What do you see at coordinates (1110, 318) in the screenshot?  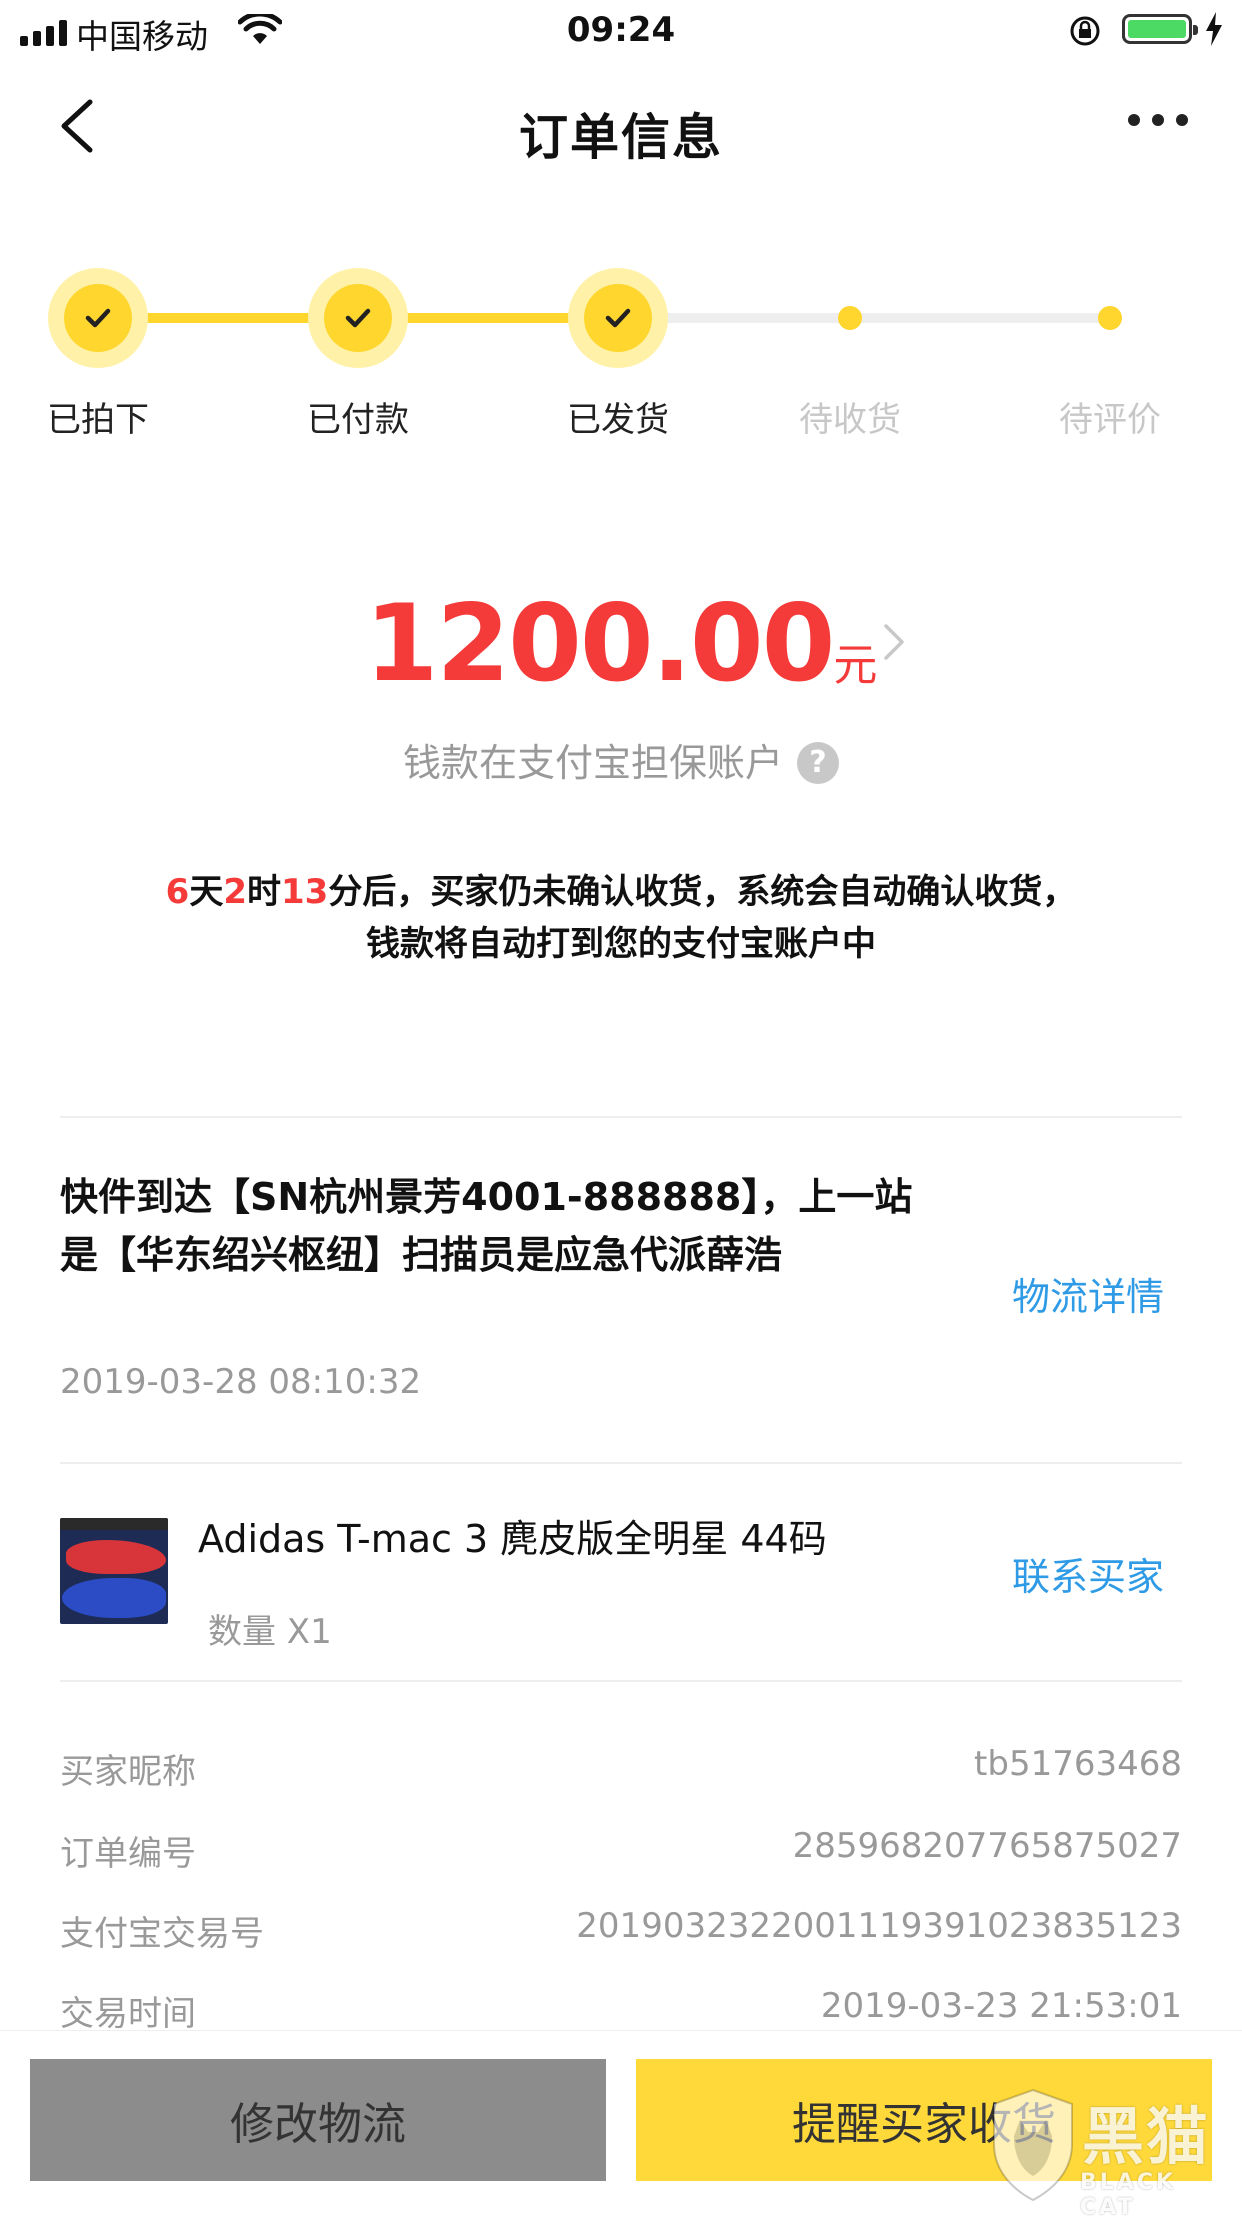 I see `step-5-dot` at bounding box center [1110, 318].